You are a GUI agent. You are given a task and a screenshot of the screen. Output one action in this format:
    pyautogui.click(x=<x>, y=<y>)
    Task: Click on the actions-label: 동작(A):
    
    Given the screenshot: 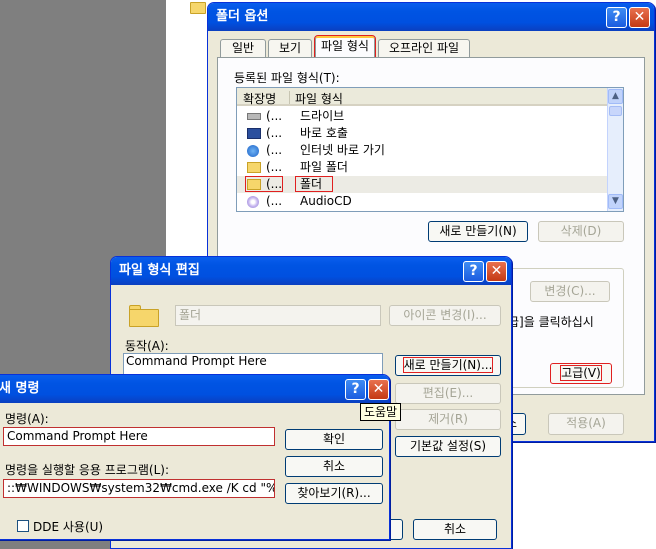 What is the action you would take?
    pyautogui.click(x=147, y=346)
    